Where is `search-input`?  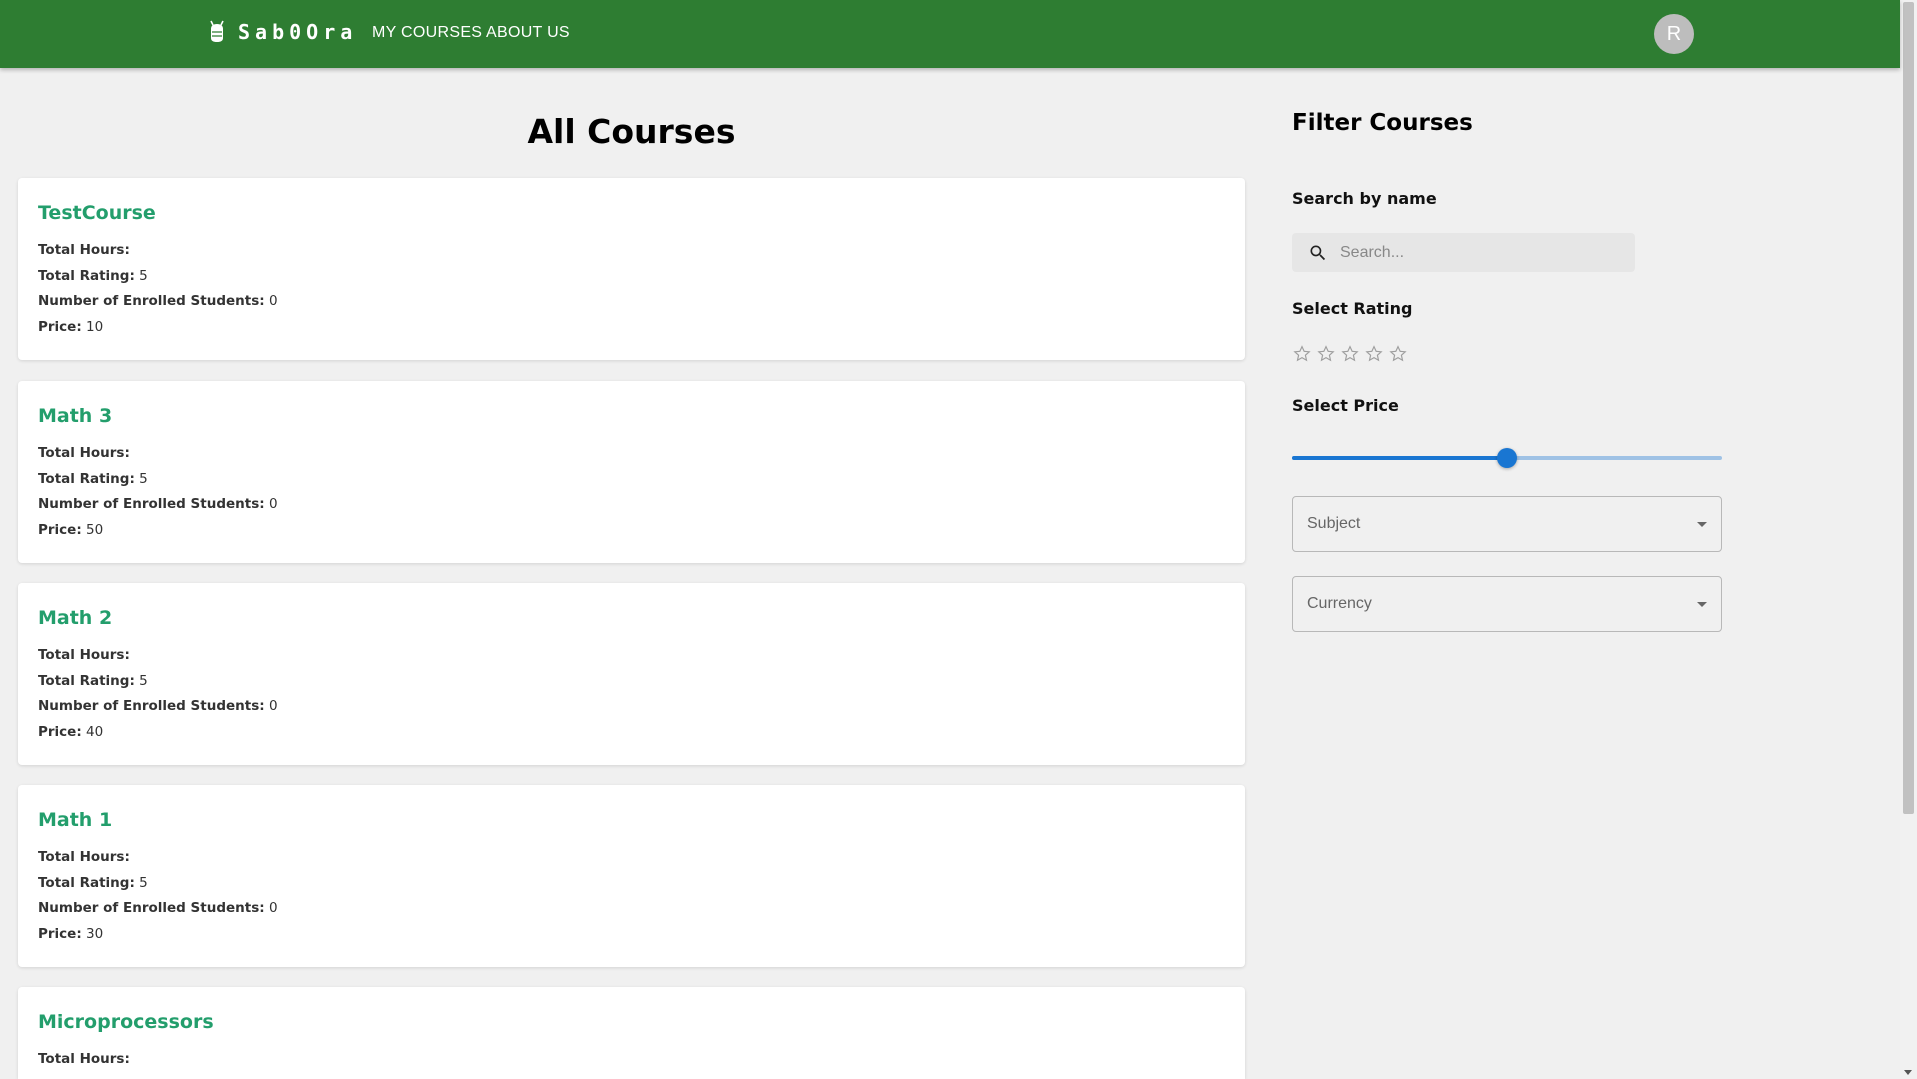 search-input is located at coordinates (1480, 252).